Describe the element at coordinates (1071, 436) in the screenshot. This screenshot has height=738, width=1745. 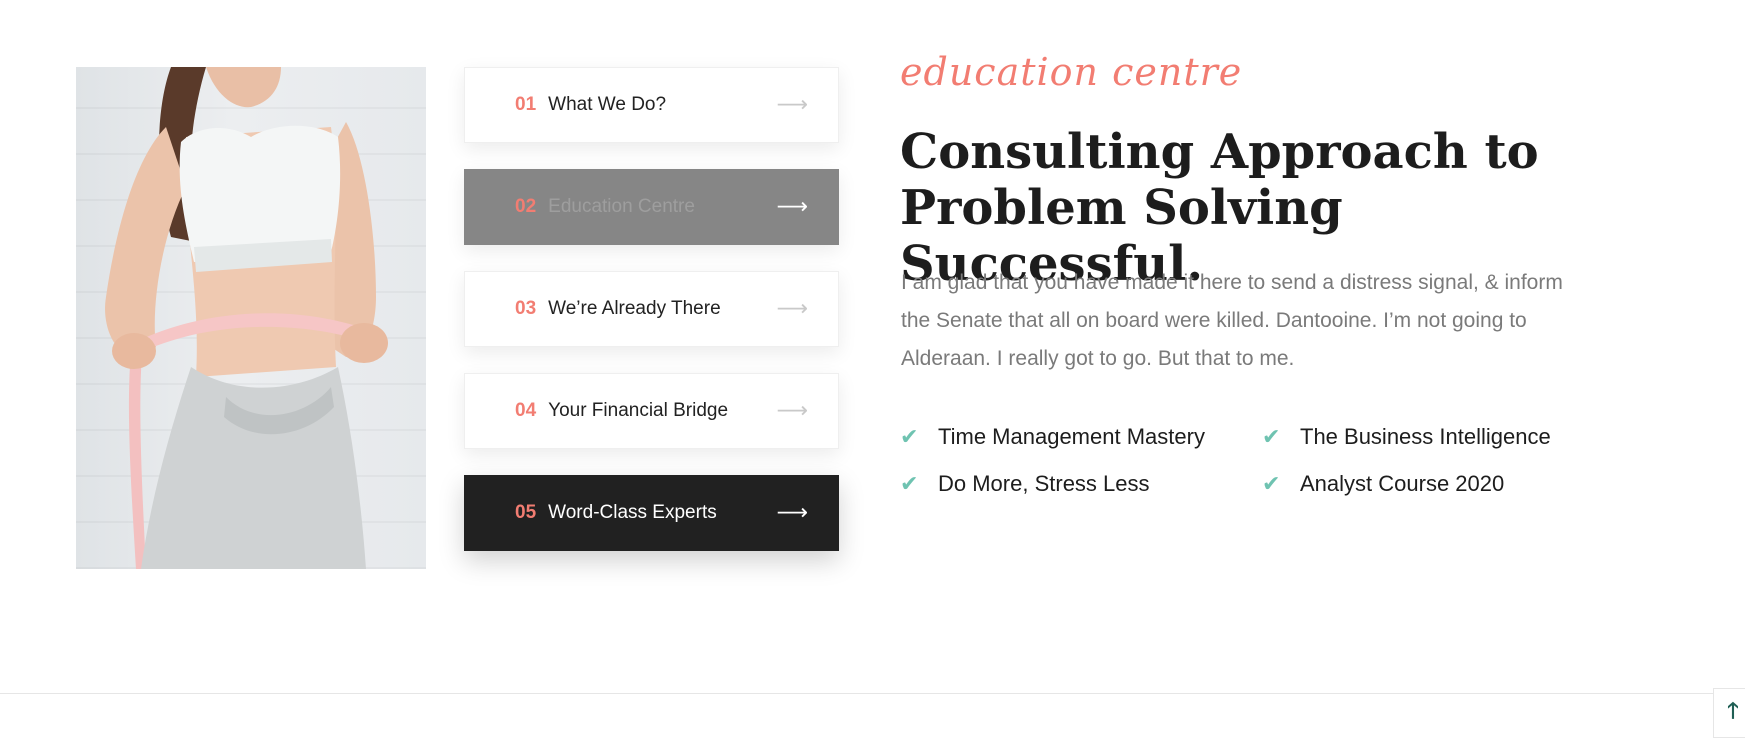
I see `feature-label: Time Management Mastery` at that location.